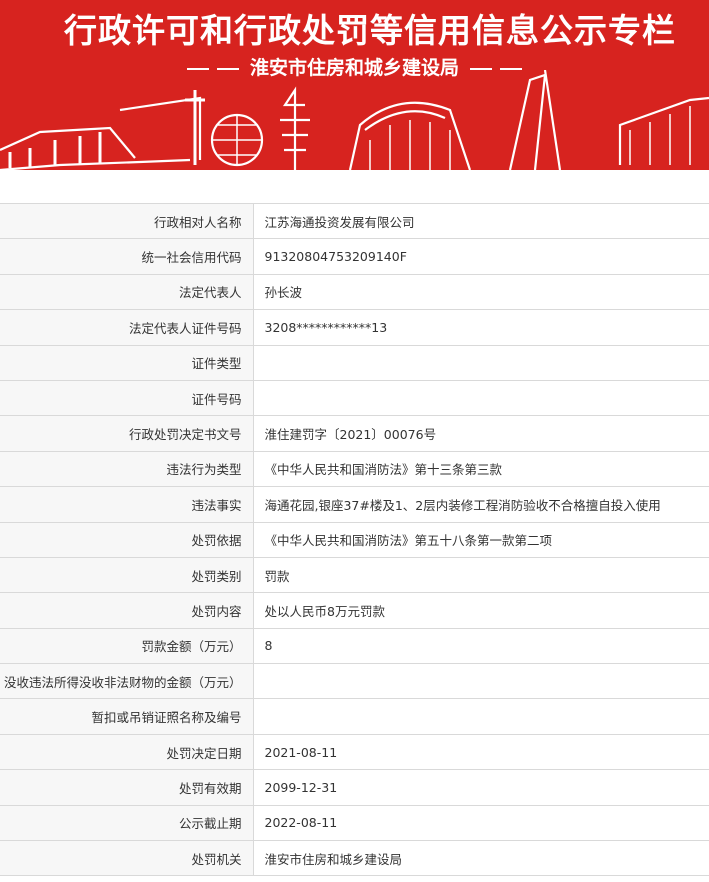  I want to click on table-row: 处罚类别 罚款, so click(354, 575).